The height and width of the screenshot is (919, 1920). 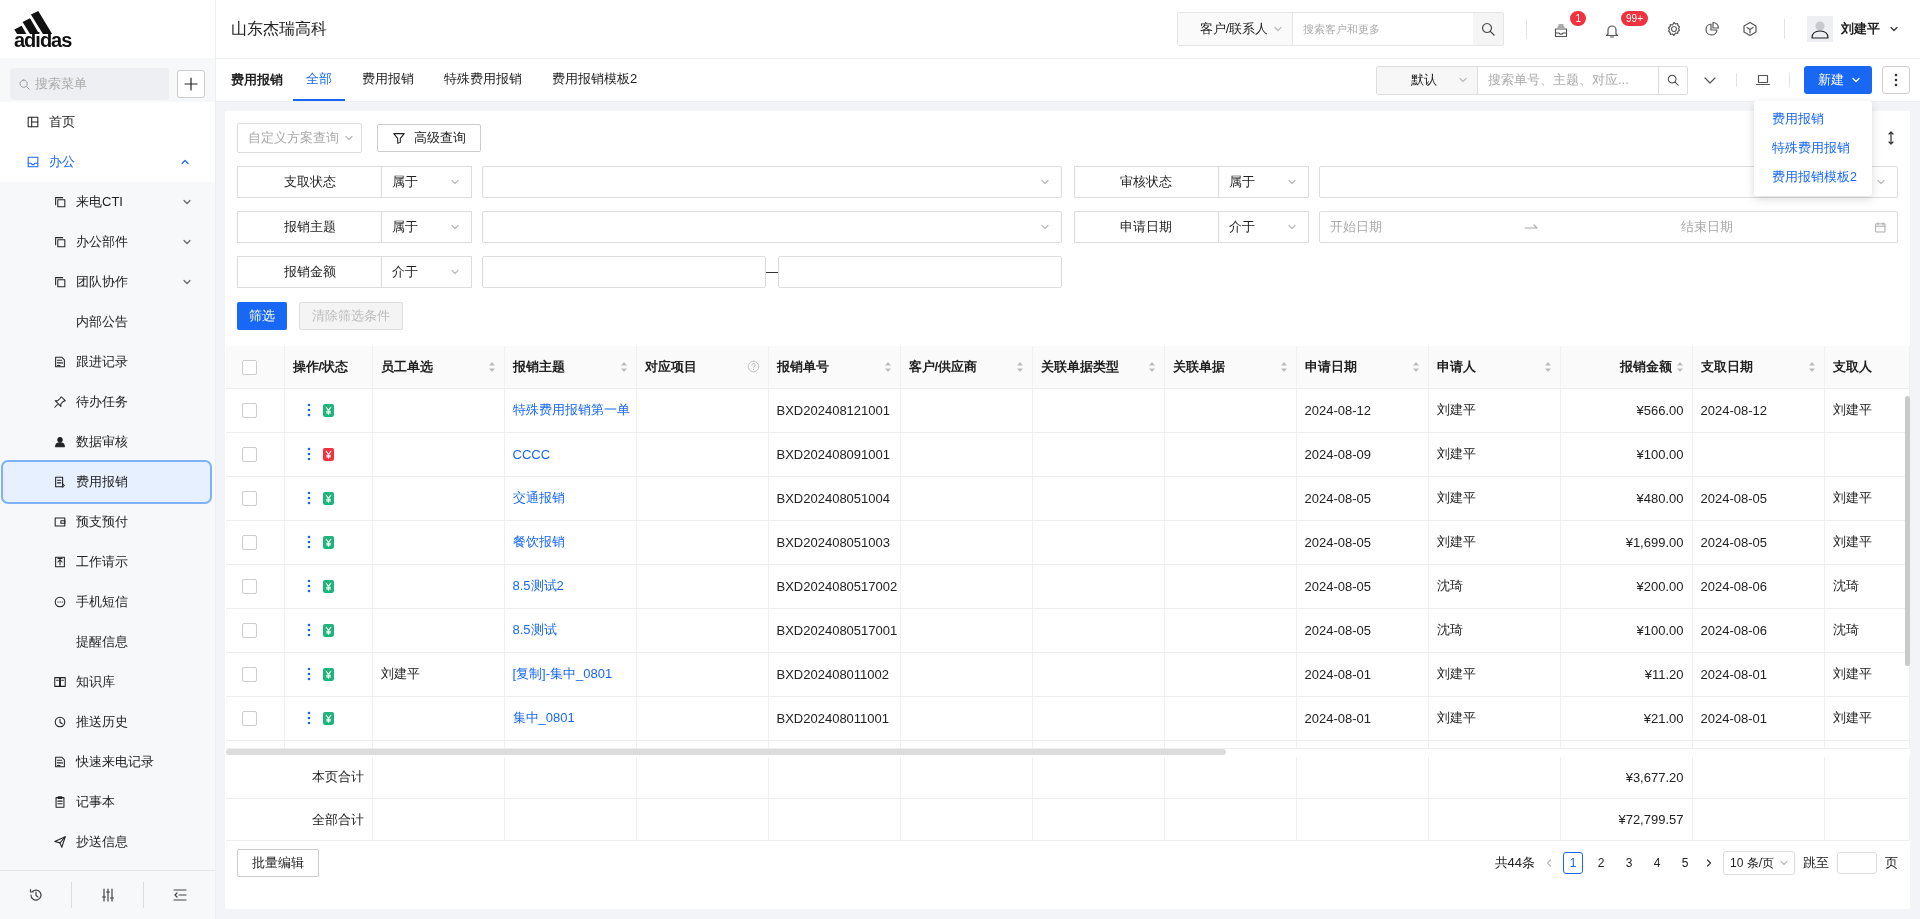 I want to click on tab: 特殊费用报销, so click(x=483, y=80).